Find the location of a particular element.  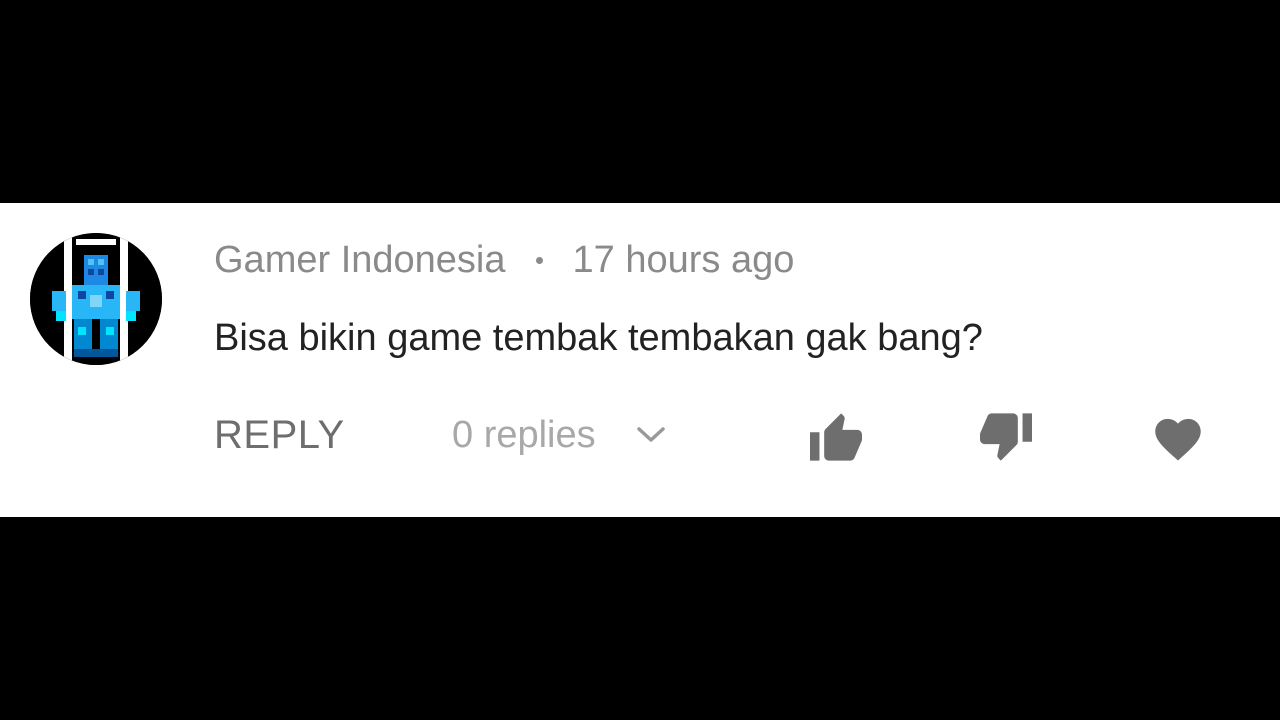

timestamp: 17 hours ago is located at coordinates (683, 259).